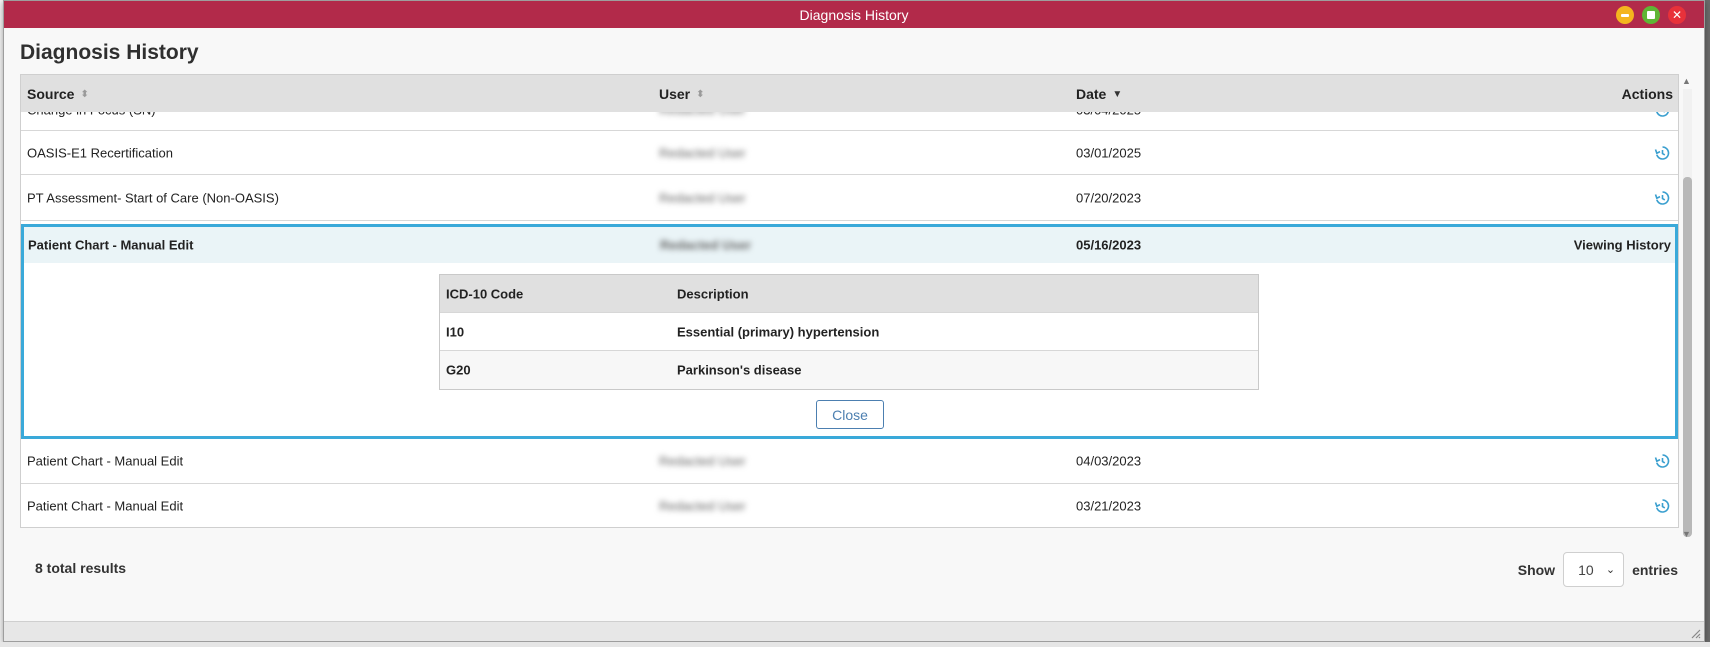 This screenshot has width=1710, height=647. I want to click on page-title: Diagnosis History, so click(109, 52).